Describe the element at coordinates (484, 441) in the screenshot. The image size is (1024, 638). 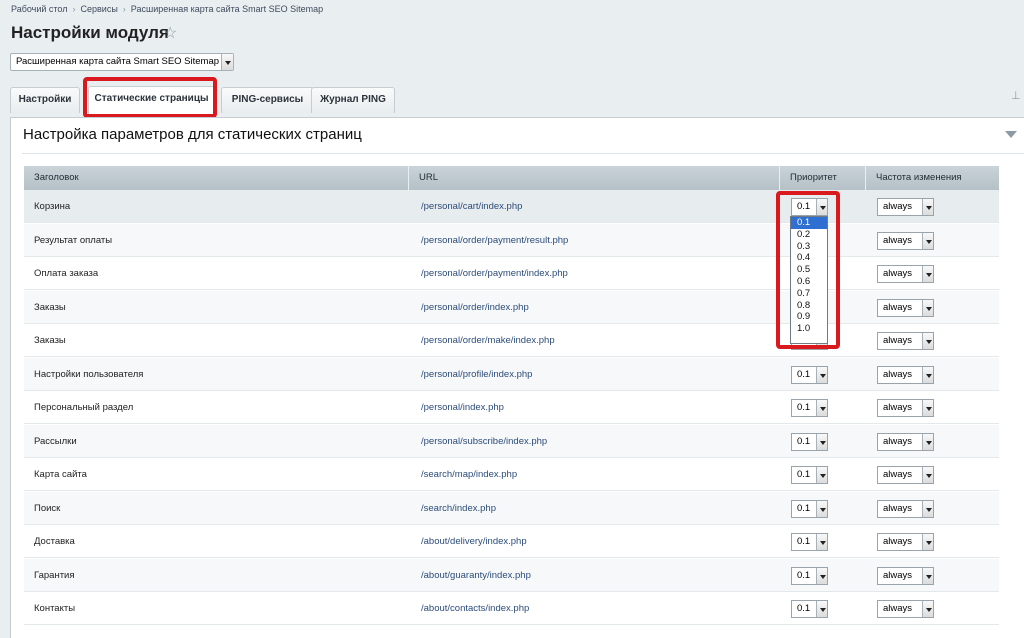
I see `row-url-link: /personal/subscribe/index.php` at that location.